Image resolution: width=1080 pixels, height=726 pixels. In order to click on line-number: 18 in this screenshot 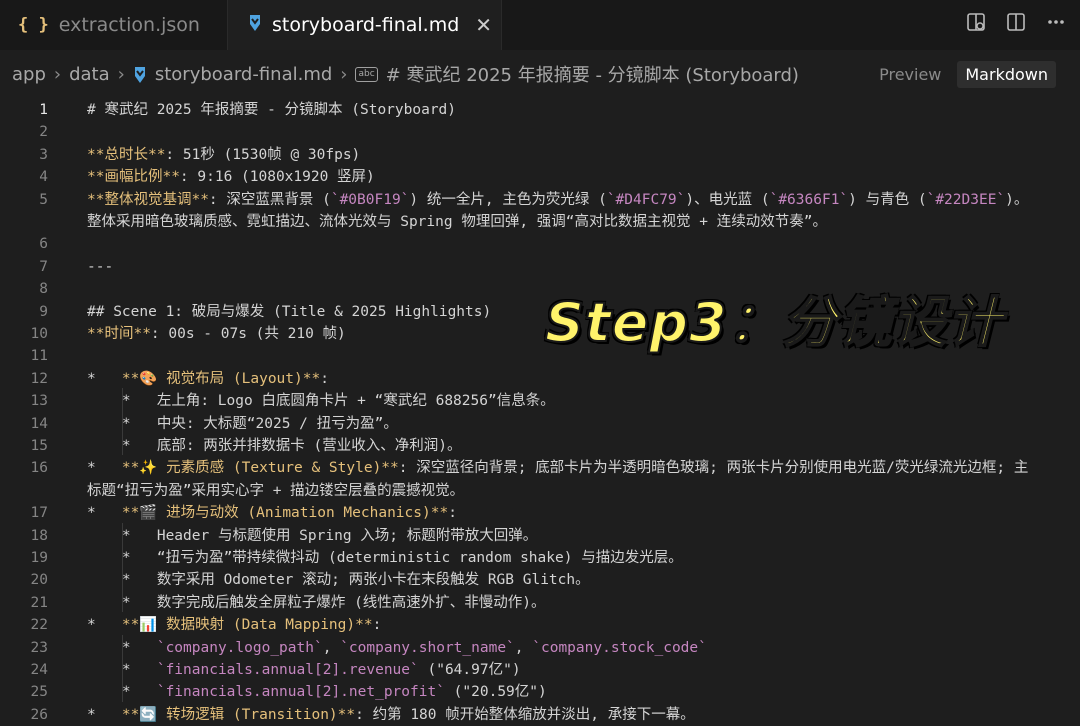, I will do `click(39, 535)`.